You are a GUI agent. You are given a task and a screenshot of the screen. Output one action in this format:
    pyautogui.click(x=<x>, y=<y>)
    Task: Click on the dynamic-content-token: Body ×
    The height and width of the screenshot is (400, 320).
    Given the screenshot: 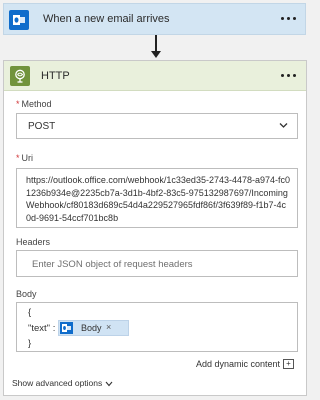 What is the action you would take?
    pyautogui.click(x=93, y=328)
    